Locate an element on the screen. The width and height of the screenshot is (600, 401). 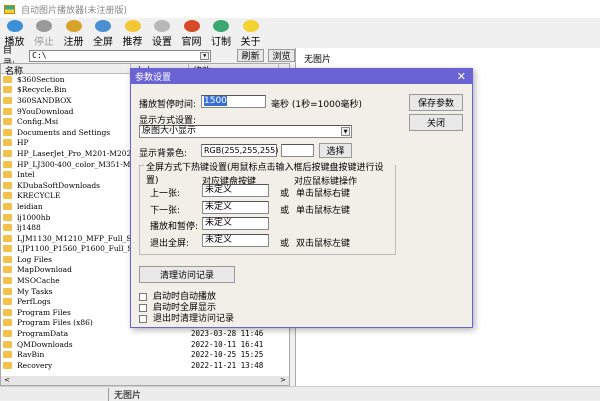
file-name: MSOCache is located at coordinates (38, 281).